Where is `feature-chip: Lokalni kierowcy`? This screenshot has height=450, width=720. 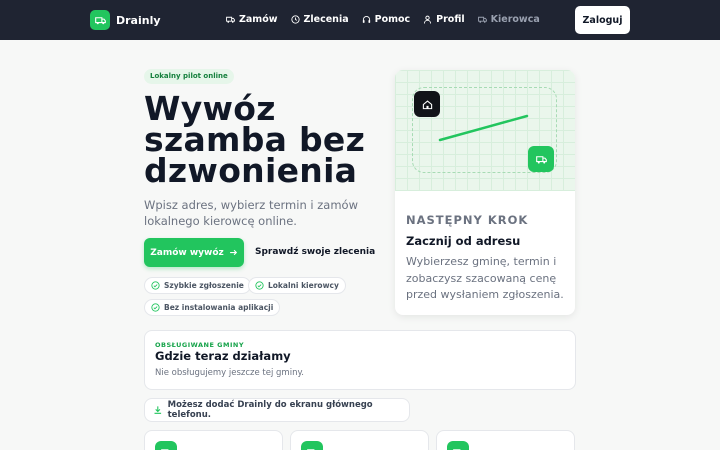
feature-chip: Lokalni kierowcy is located at coordinates (297, 285).